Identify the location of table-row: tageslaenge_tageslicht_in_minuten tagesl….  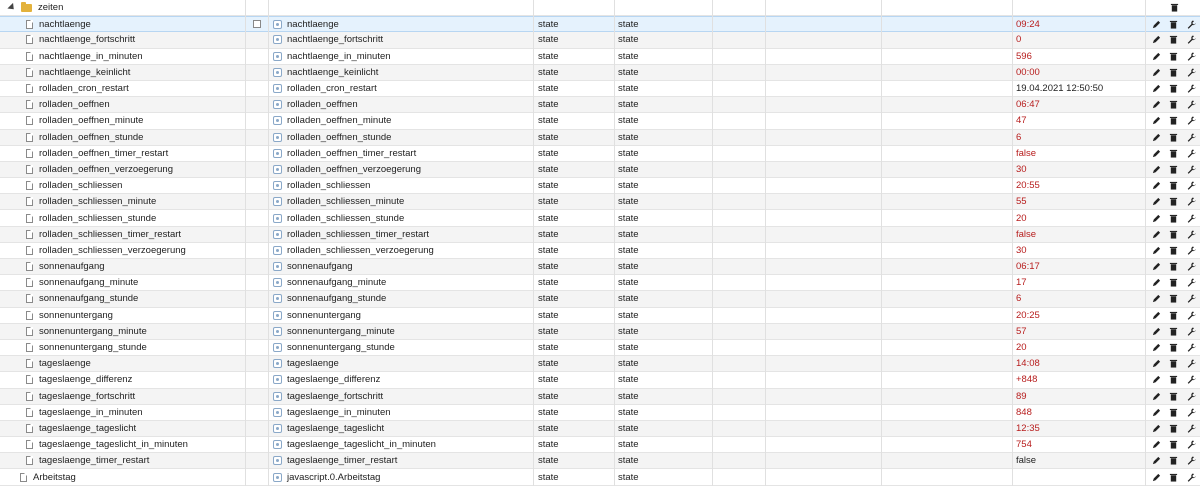
(600, 445).